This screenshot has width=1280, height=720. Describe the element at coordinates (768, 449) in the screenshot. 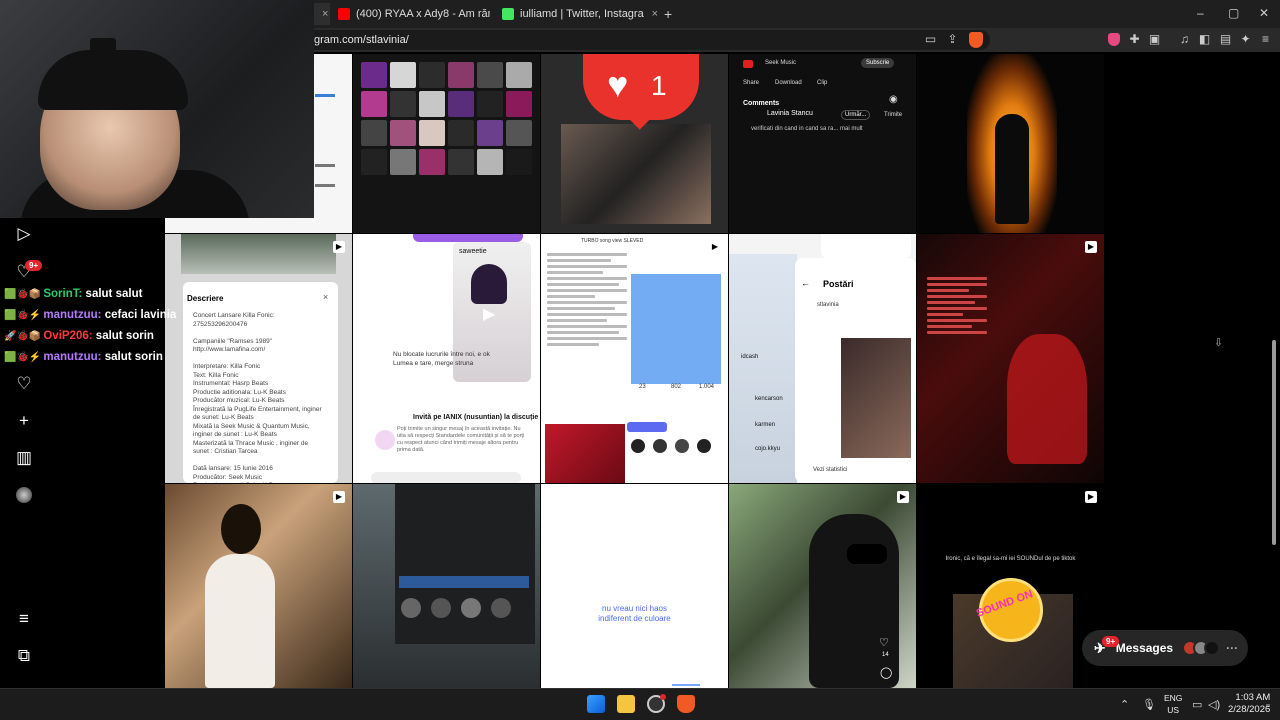

I see `account-name: cojo.kkyu` at that location.